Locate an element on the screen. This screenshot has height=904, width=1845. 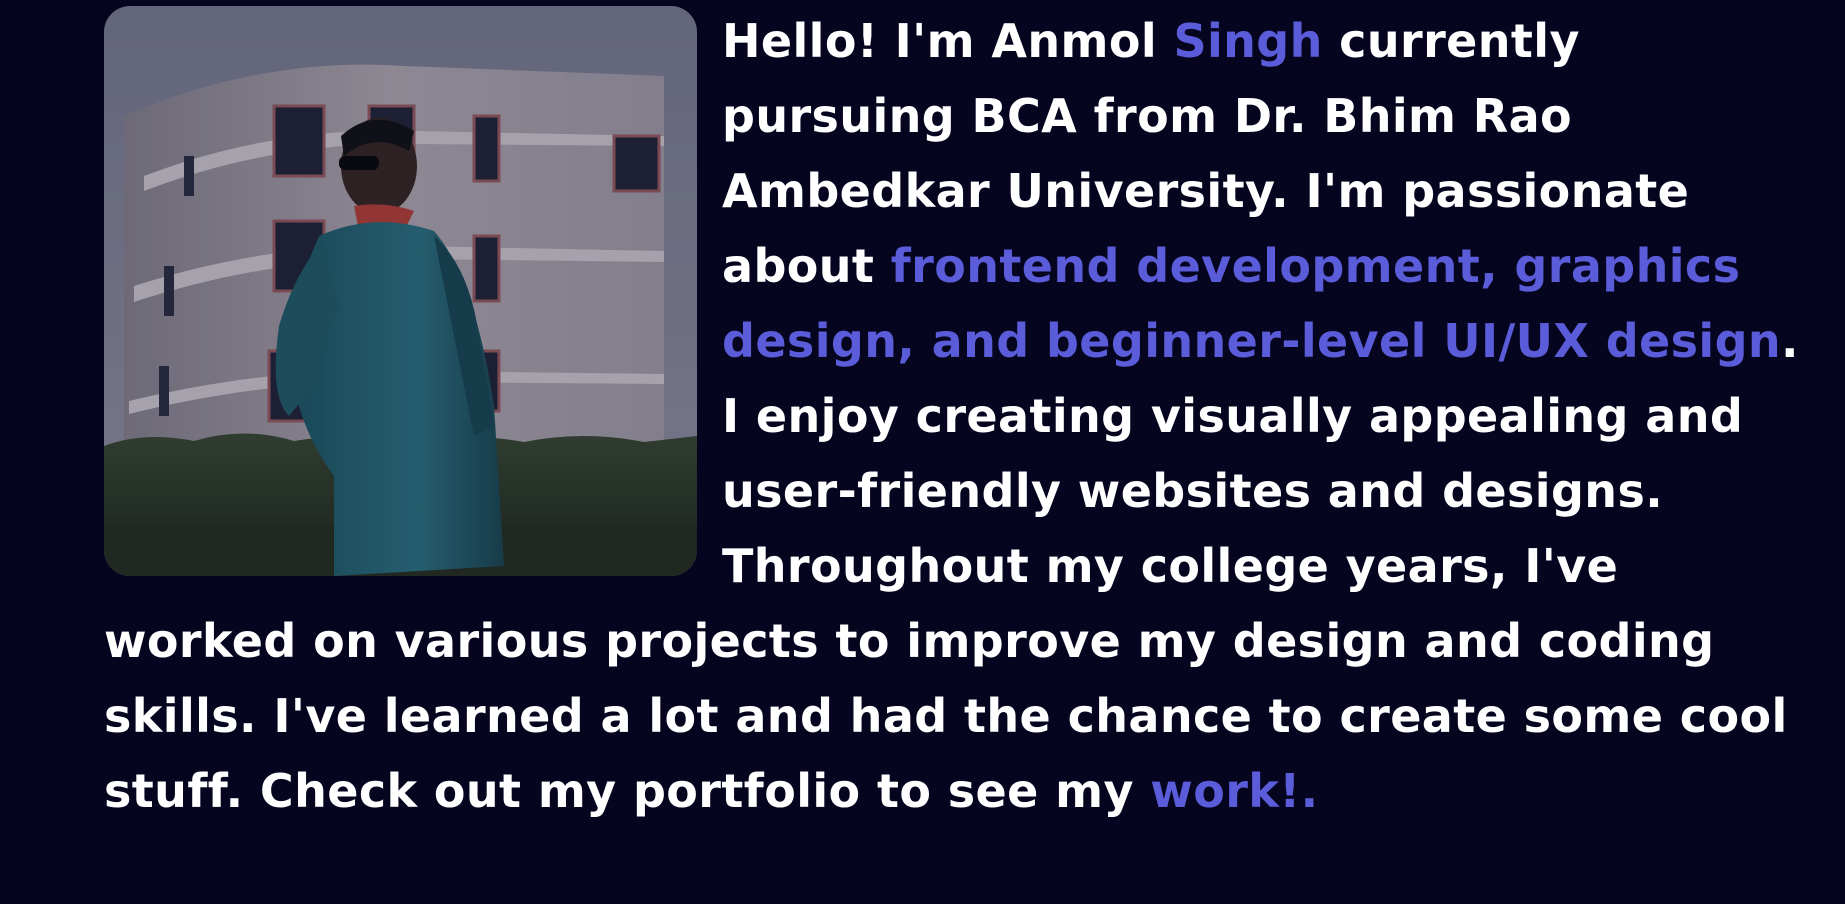
about-text-name: Singh is located at coordinates (1248, 41).